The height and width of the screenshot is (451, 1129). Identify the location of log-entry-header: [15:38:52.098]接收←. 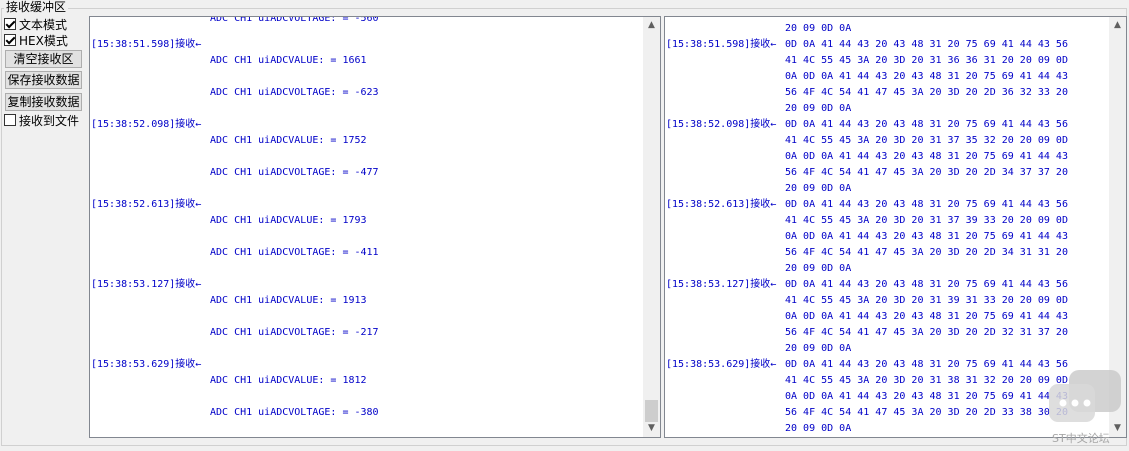
(146, 124).